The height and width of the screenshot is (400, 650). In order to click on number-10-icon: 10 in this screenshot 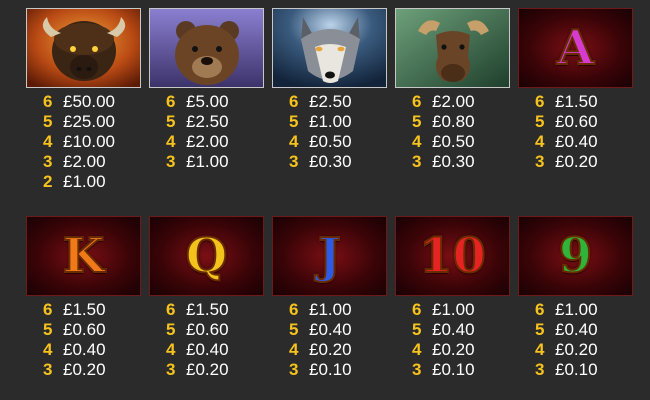, I will do `click(452, 256)`.